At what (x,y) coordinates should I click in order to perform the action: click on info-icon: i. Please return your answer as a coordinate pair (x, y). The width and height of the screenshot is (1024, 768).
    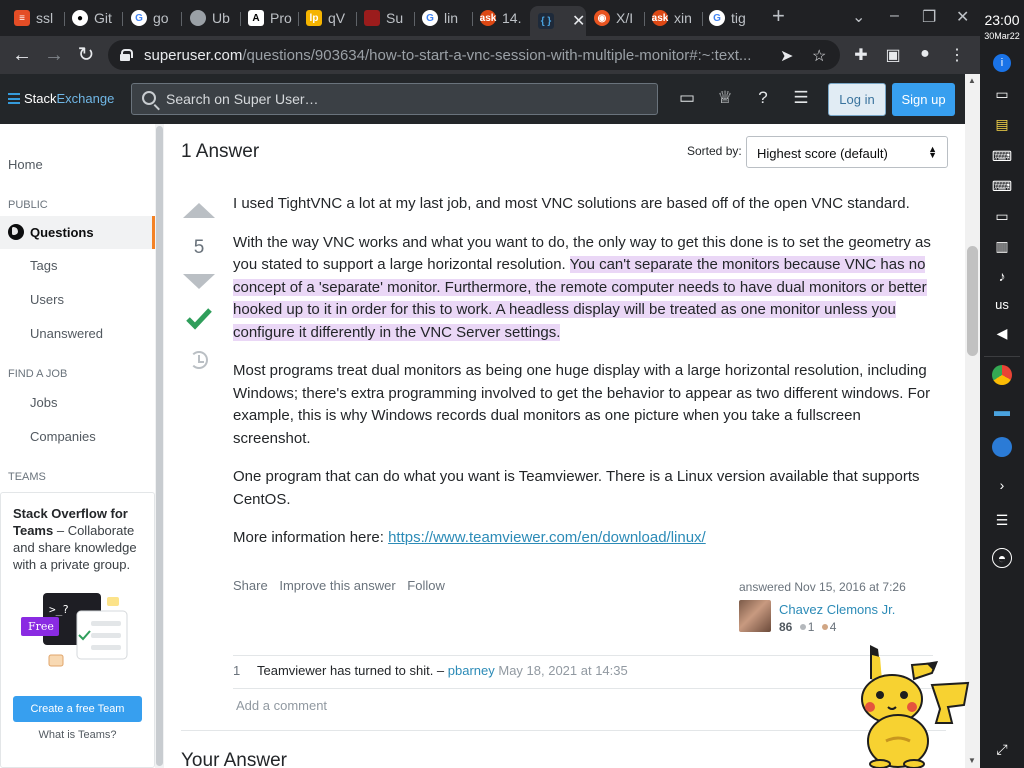
    Looking at the image, I should click on (1002, 63).